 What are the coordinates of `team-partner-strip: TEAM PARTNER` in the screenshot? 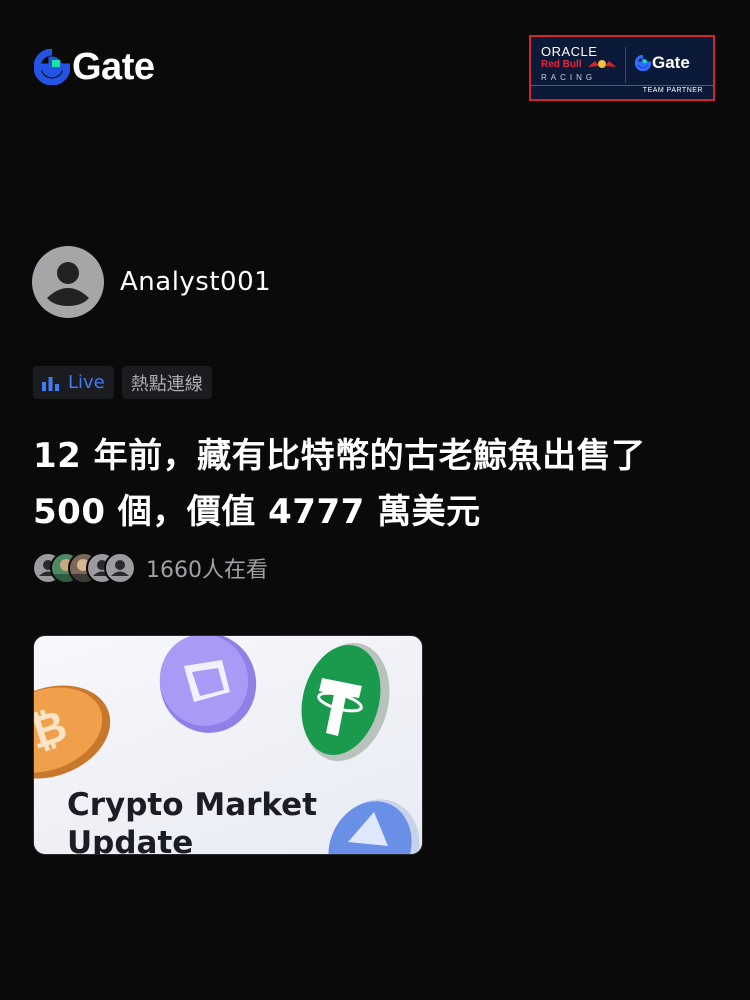 It's located at (622, 92).